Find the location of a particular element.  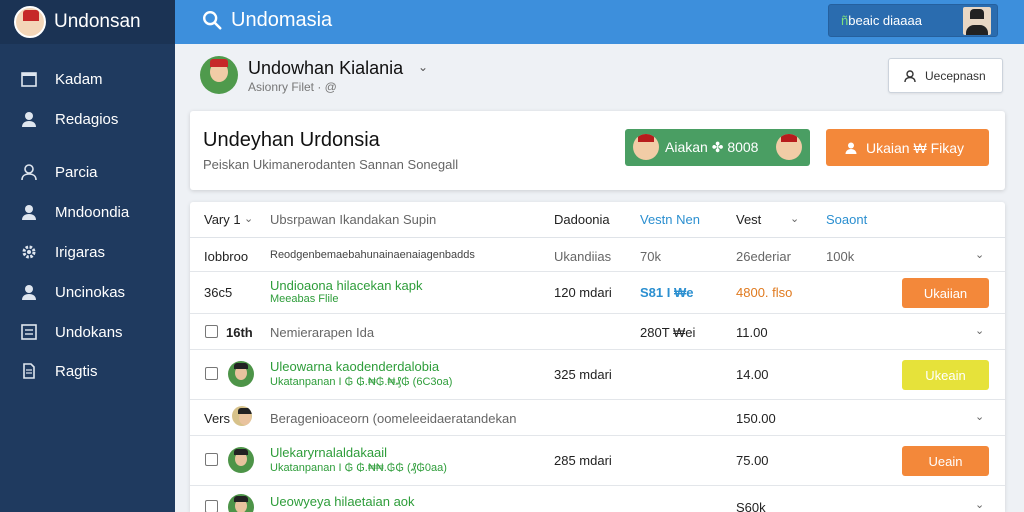

column-header: Ubsrpawan Ikandakan Supin is located at coordinates (353, 219).